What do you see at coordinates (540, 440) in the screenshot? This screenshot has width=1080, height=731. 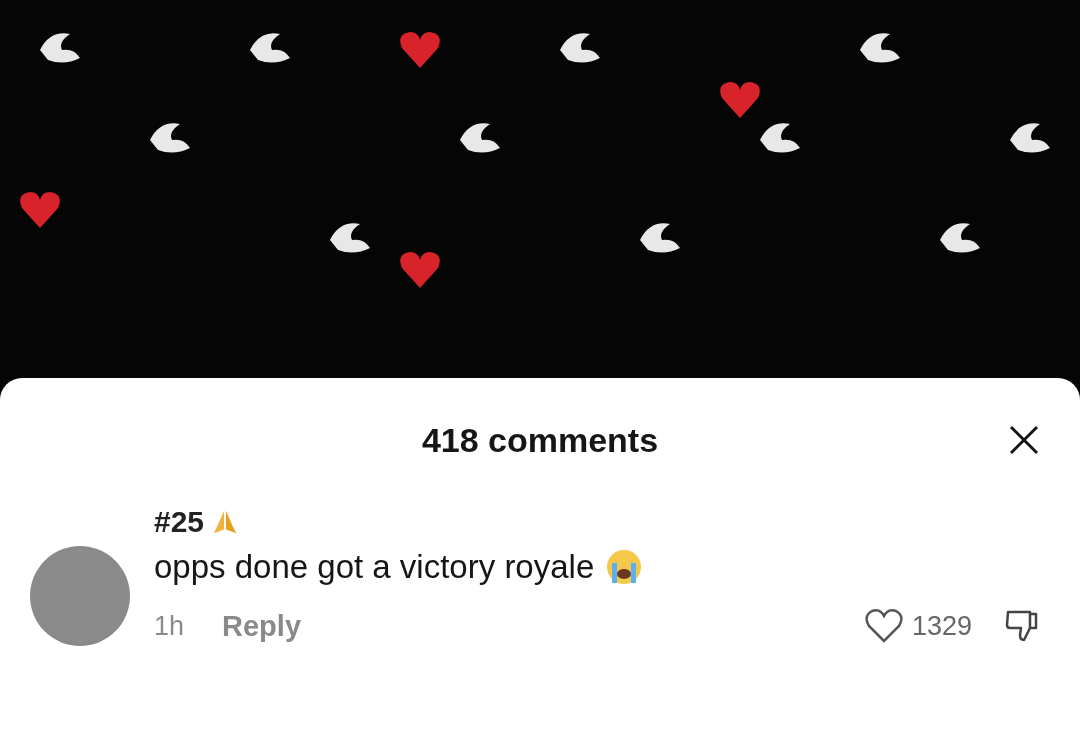 I see `comments-title: 418 comments` at bounding box center [540, 440].